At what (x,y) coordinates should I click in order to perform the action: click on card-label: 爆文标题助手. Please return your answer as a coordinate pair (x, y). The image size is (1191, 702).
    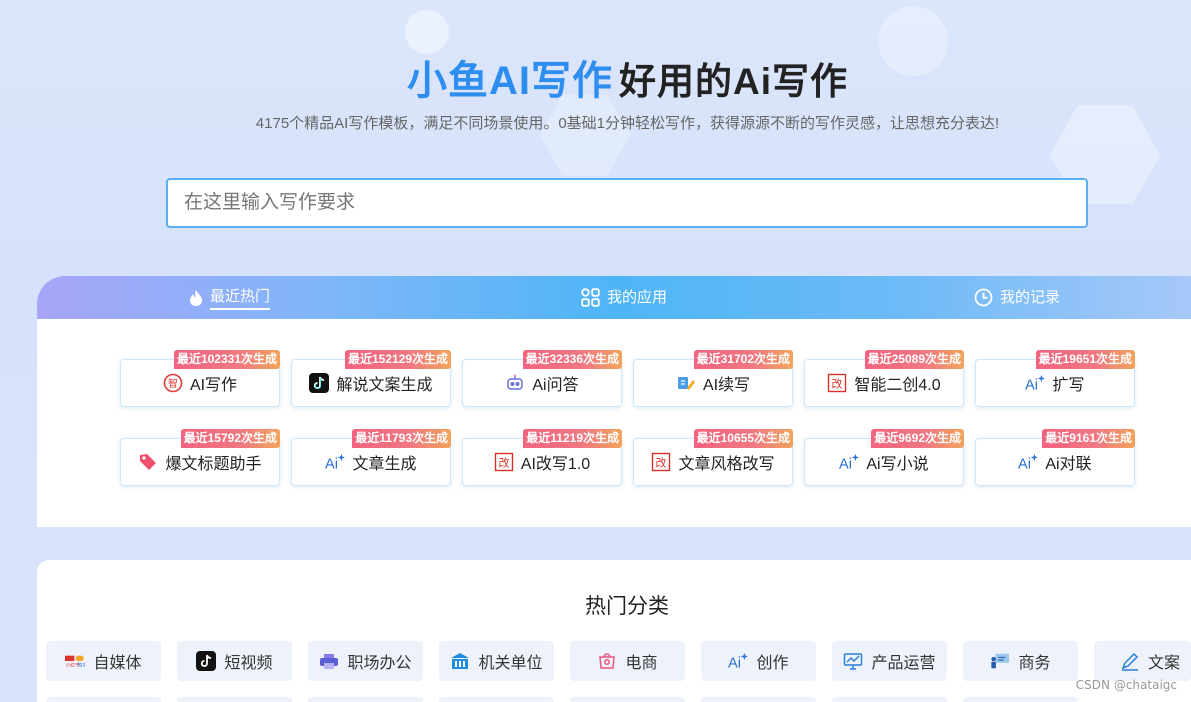
    Looking at the image, I should click on (213, 464).